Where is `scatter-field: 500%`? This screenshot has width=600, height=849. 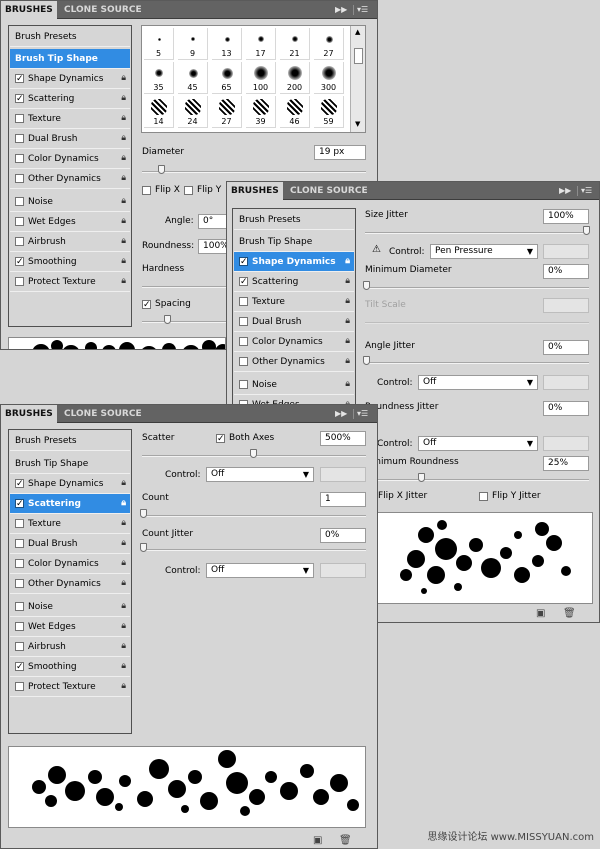 scatter-field: 500% is located at coordinates (343, 438).